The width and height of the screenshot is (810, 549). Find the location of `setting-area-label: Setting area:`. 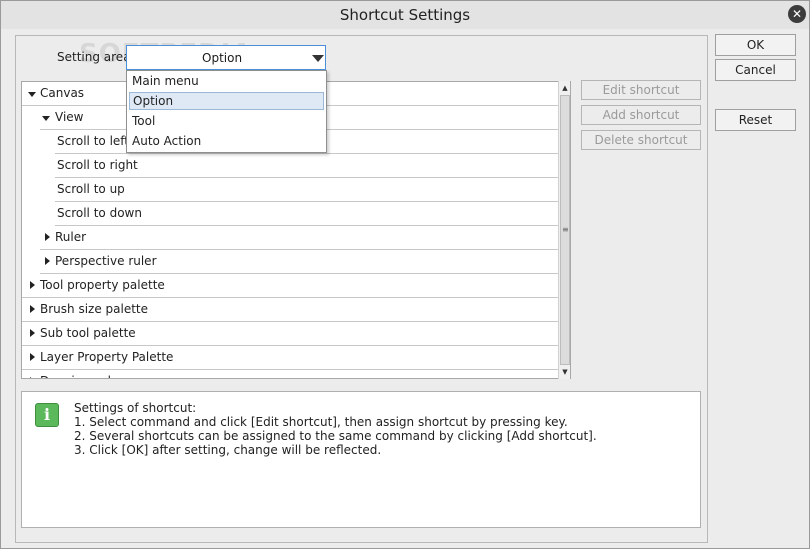

setting-area-label: Setting area: is located at coordinates (96, 57).